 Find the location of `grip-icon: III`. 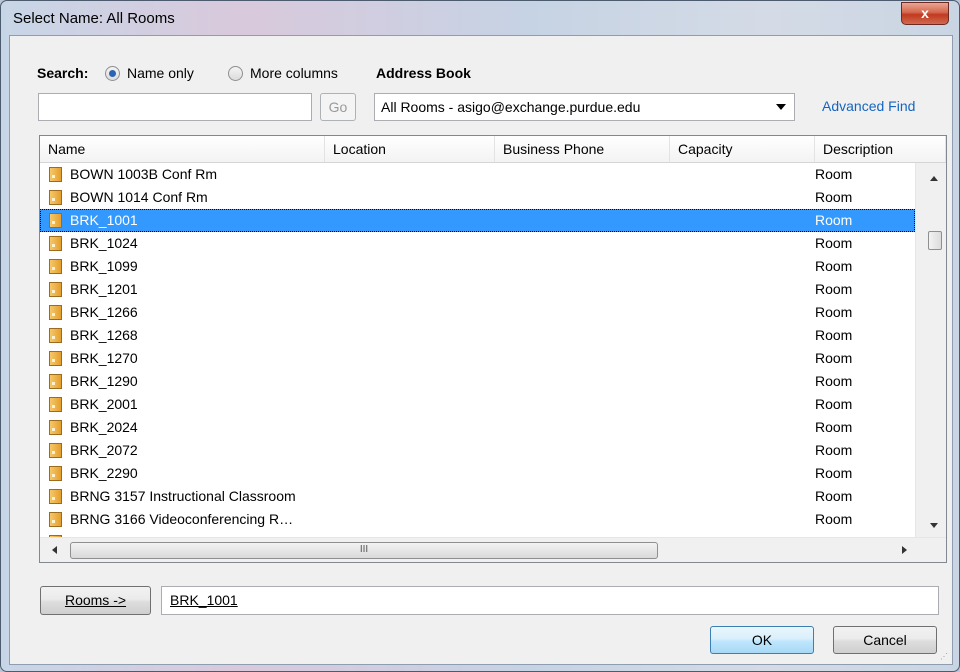

grip-icon: III is located at coordinates (364, 549).